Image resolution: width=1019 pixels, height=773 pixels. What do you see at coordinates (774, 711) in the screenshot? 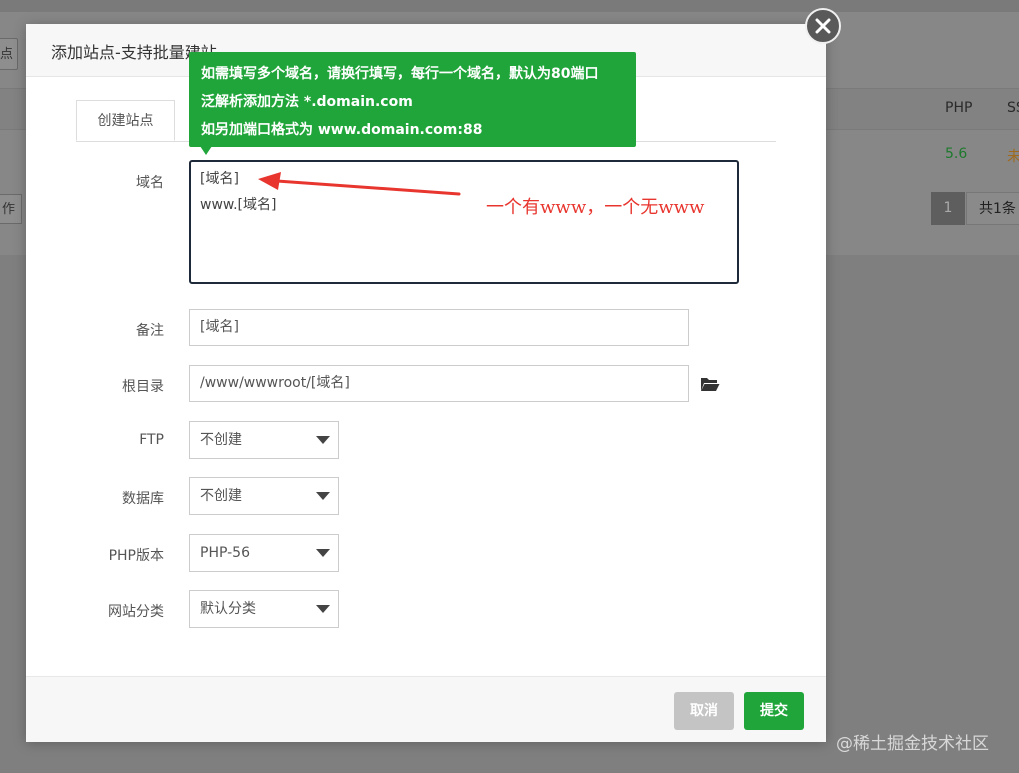
I see `submit-button: 提交` at bounding box center [774, 711].